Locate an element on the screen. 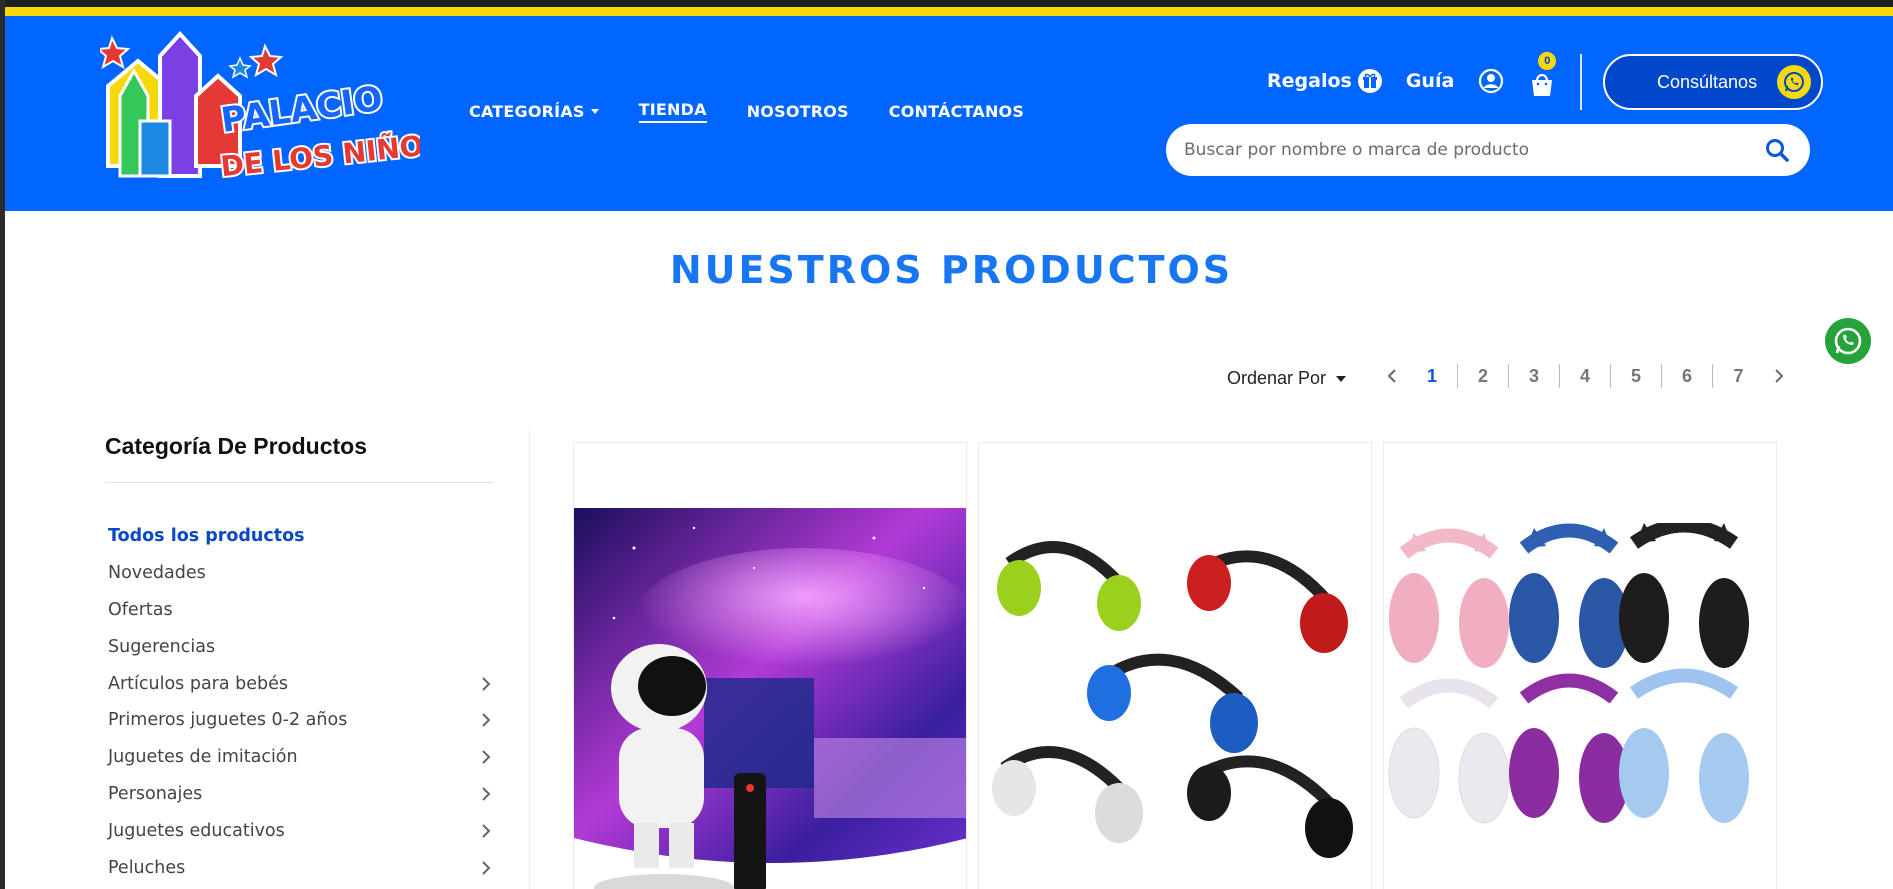  category-label: Novedades is located at coordinates (157, 573).